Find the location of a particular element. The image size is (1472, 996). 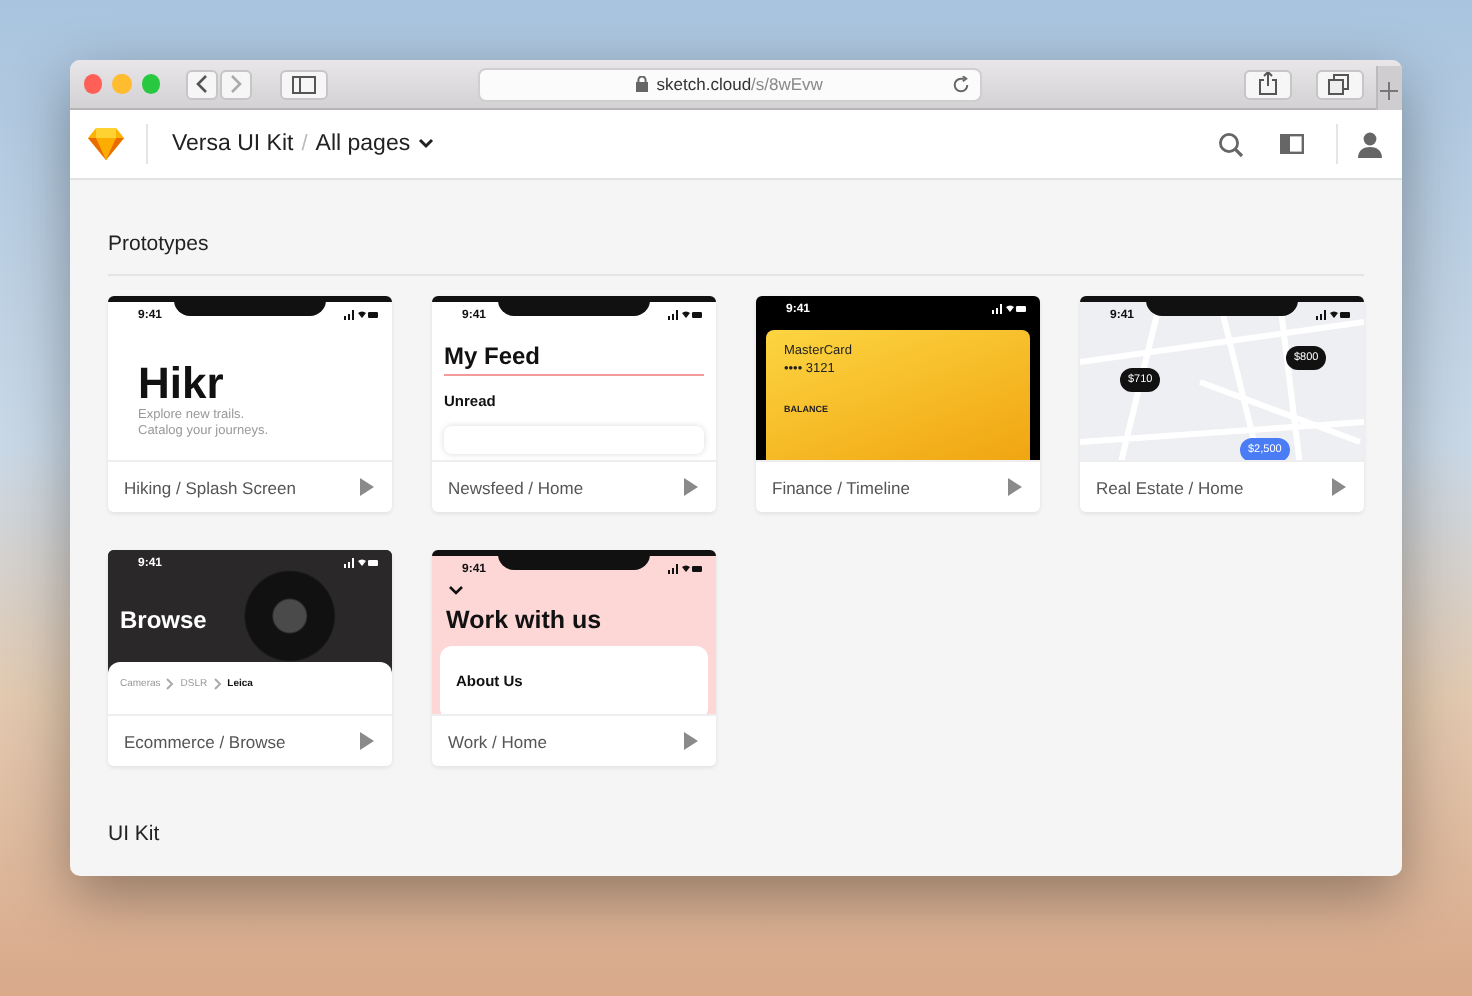

back-button is located at coordinates (201, 84).